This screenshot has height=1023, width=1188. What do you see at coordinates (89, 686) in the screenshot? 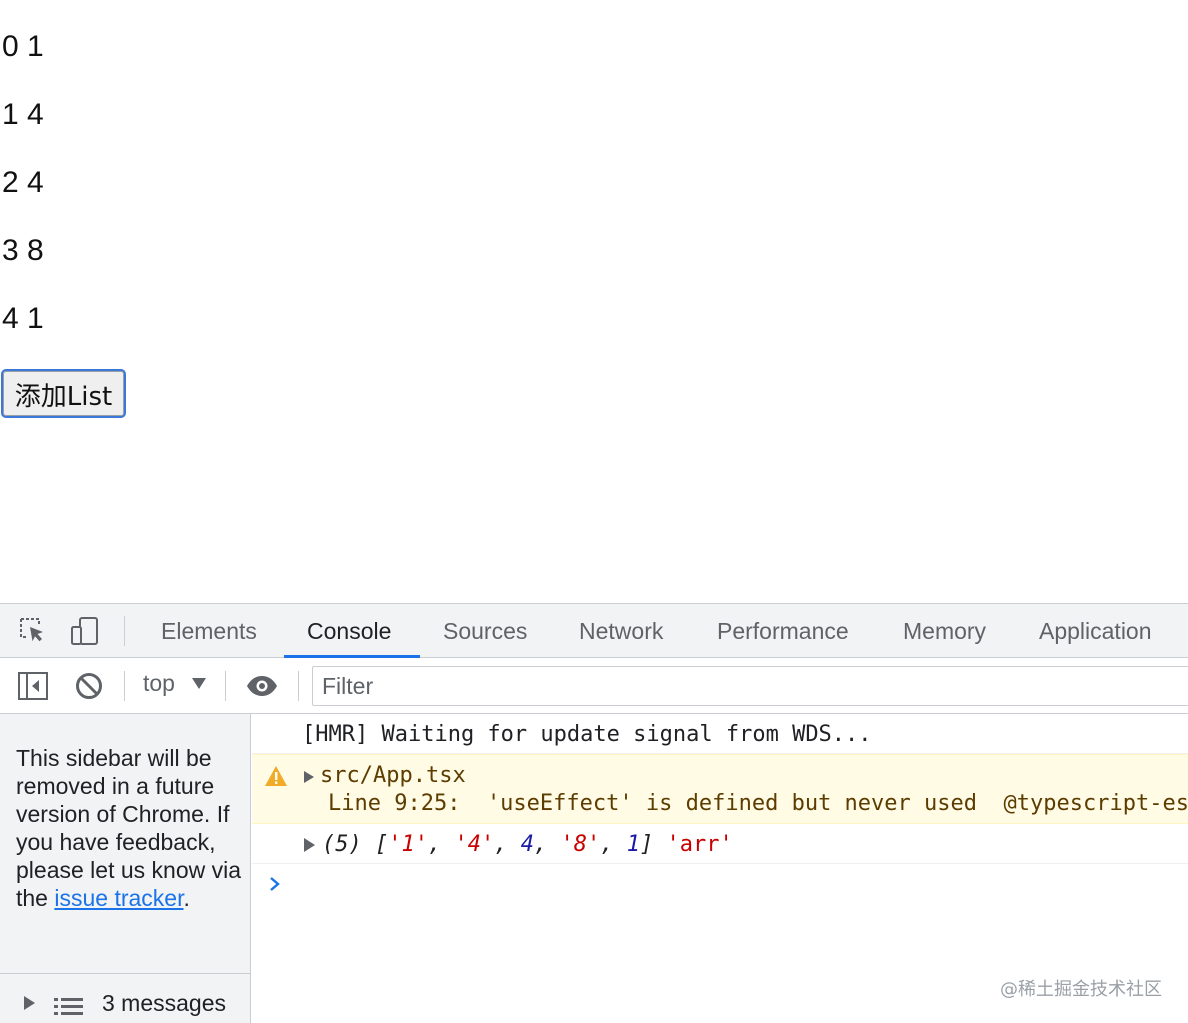
I see `clear-console-icon` at bounding box center [89, 686].